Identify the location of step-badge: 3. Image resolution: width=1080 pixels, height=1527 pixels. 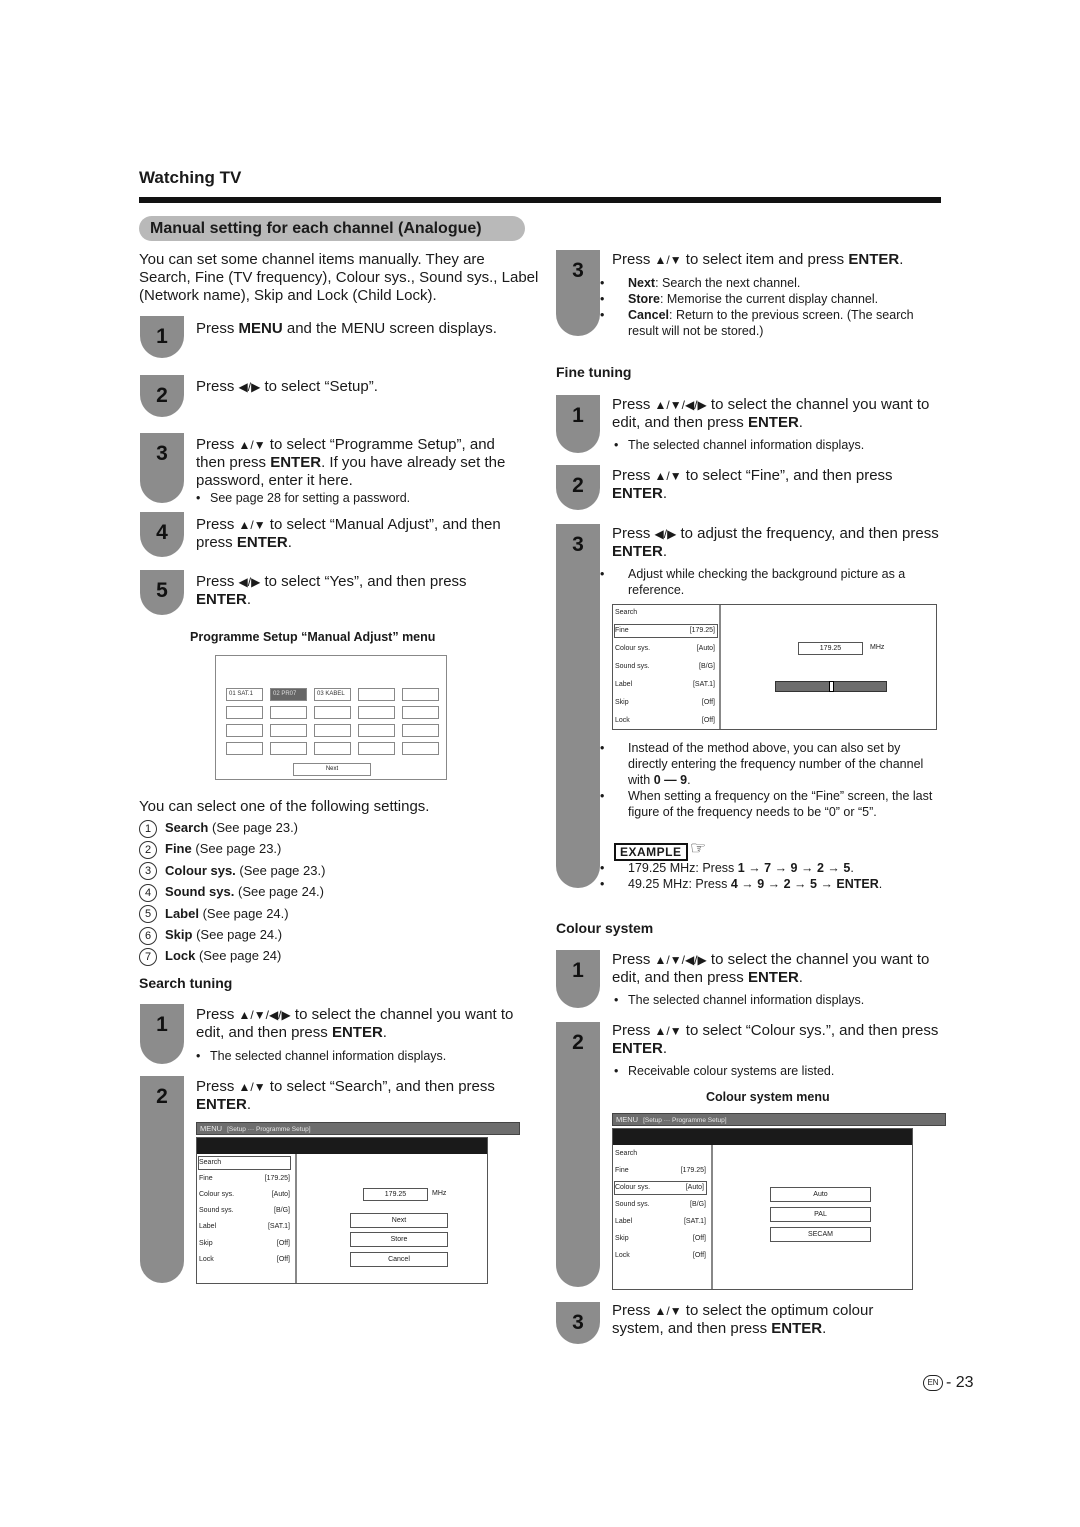
(578, 706).